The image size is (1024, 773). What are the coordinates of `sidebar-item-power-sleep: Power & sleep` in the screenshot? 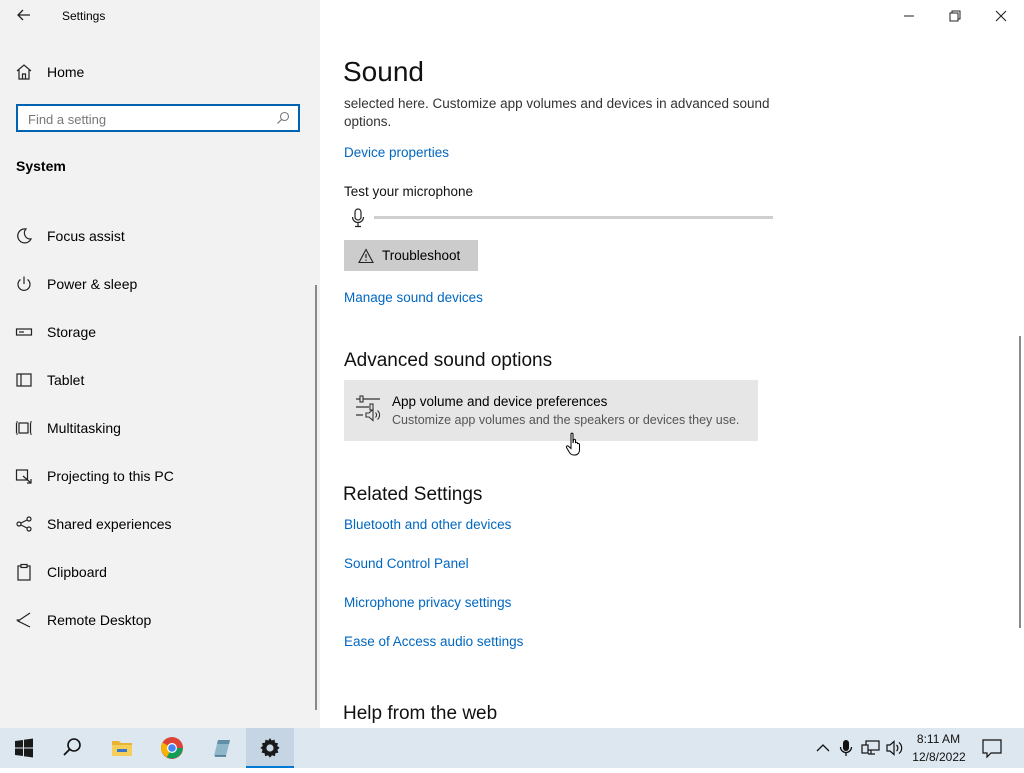 It's located at (158, 285).